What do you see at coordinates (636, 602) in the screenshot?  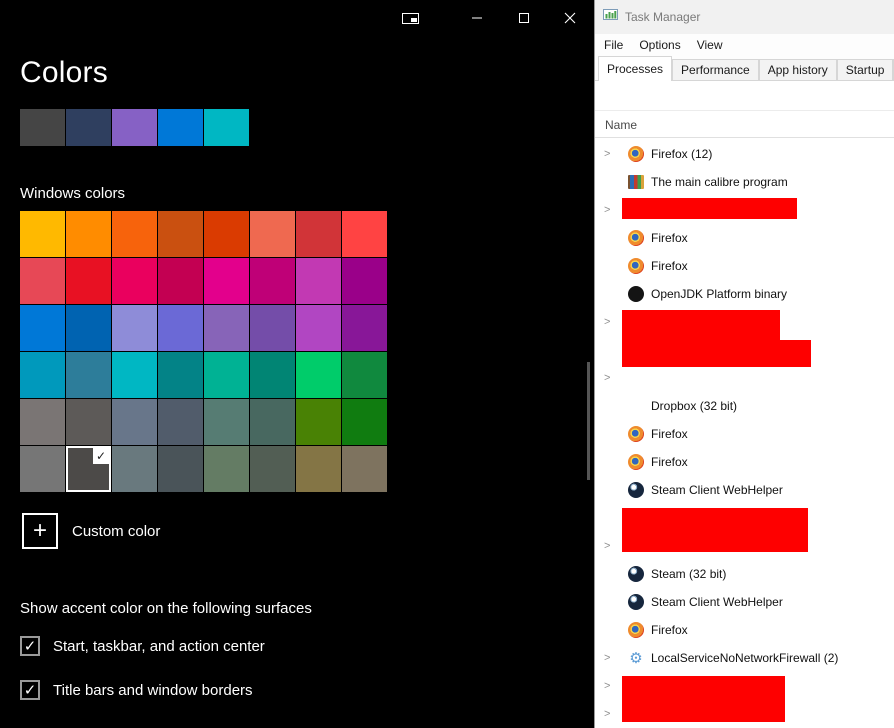 I see `steam-icon` at bounding box center [636, 602].